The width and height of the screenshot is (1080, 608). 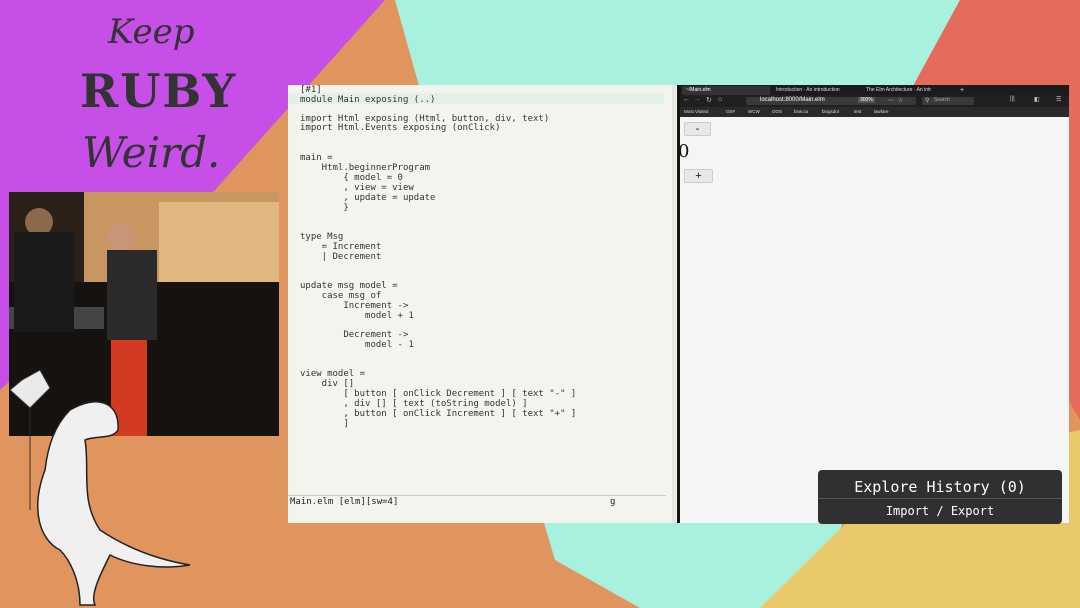 I want to click on editor-line: Html.beginnerProgram, so click(x=365, y=168).